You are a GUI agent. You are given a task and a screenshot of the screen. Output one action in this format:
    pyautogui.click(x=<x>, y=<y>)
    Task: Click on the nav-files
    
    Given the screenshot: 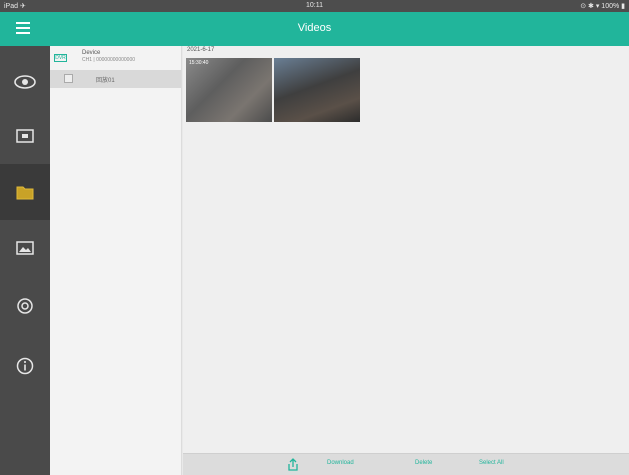 What is the action you would take?
    pyautogui.click(x=25, y=192)
    